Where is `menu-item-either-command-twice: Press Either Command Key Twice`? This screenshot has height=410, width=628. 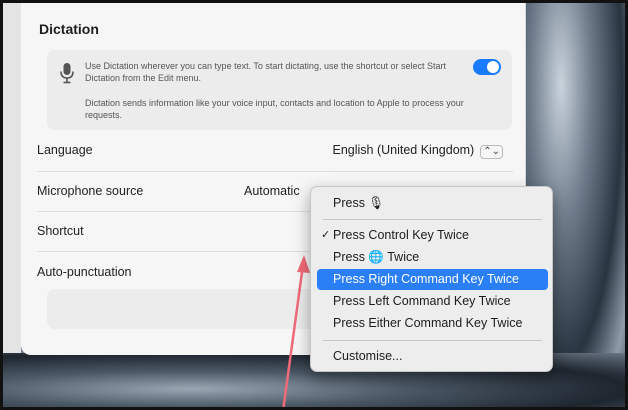
menu-item-either-command-twice: Press Either Command Key Twice is located at coordinates (432, 323).